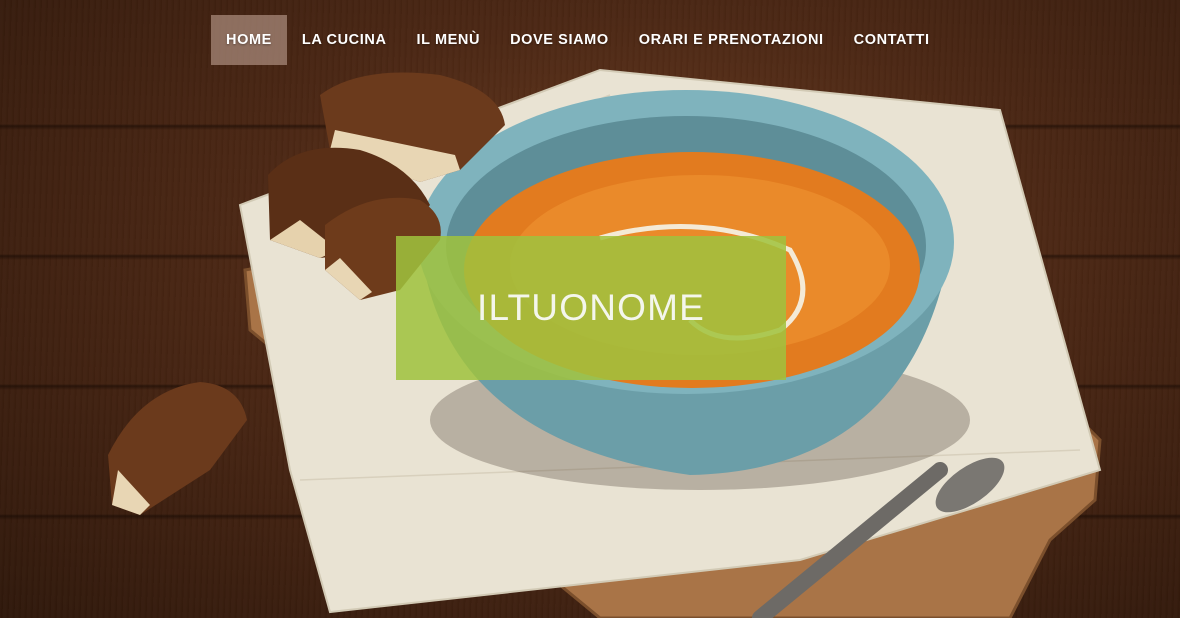  Describe the element at coordinates (344, 40) in the screenshot. I see `nav-item-la-cucina: LA CUCINA` at that location.